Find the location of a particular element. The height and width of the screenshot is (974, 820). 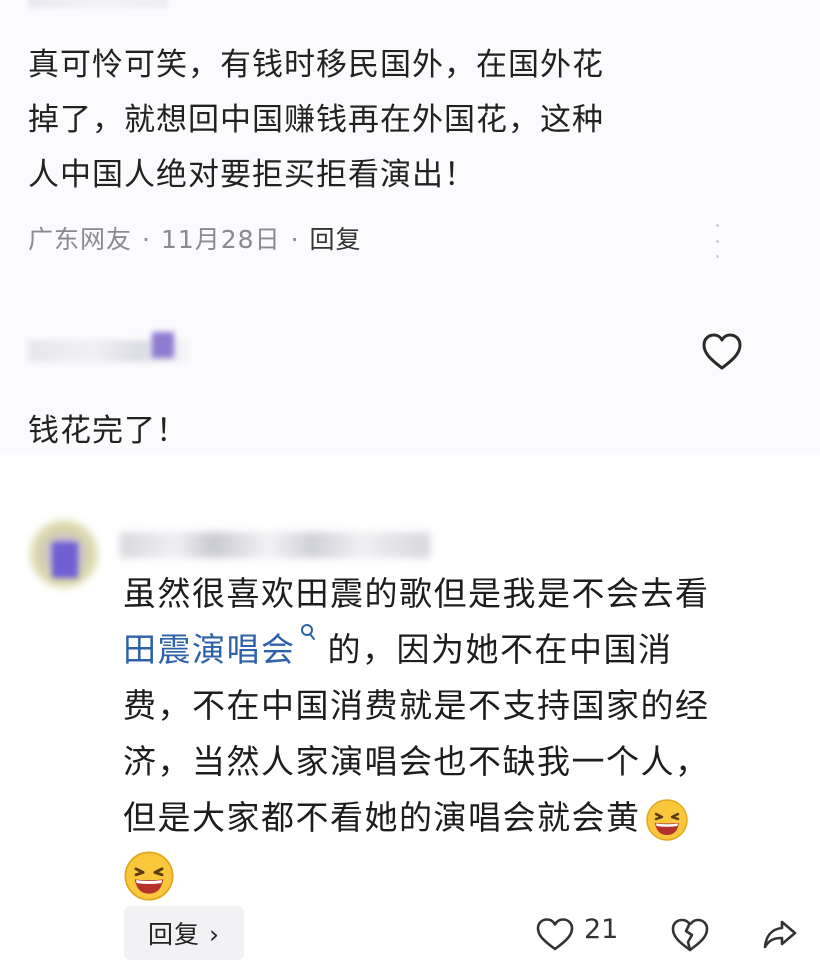

comment-2-line-4: 济，当然人家演唱会也不缺我一个人， is located at coordinates (416, 761).